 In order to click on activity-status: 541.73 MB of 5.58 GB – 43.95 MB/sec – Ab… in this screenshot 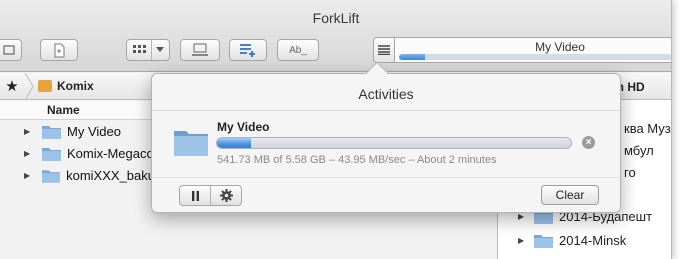, I will do `click(357, 160)`.